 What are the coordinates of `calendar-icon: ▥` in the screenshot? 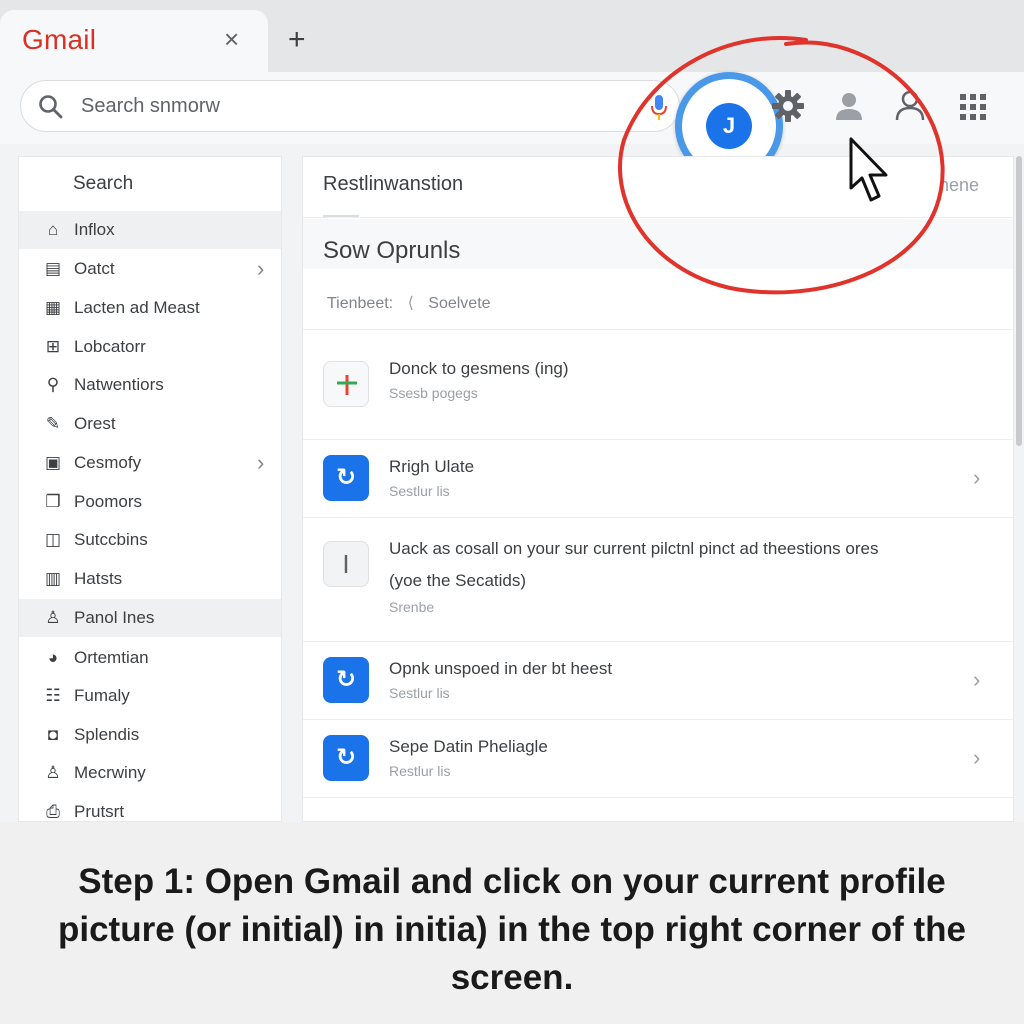 It's located at (53, 578).